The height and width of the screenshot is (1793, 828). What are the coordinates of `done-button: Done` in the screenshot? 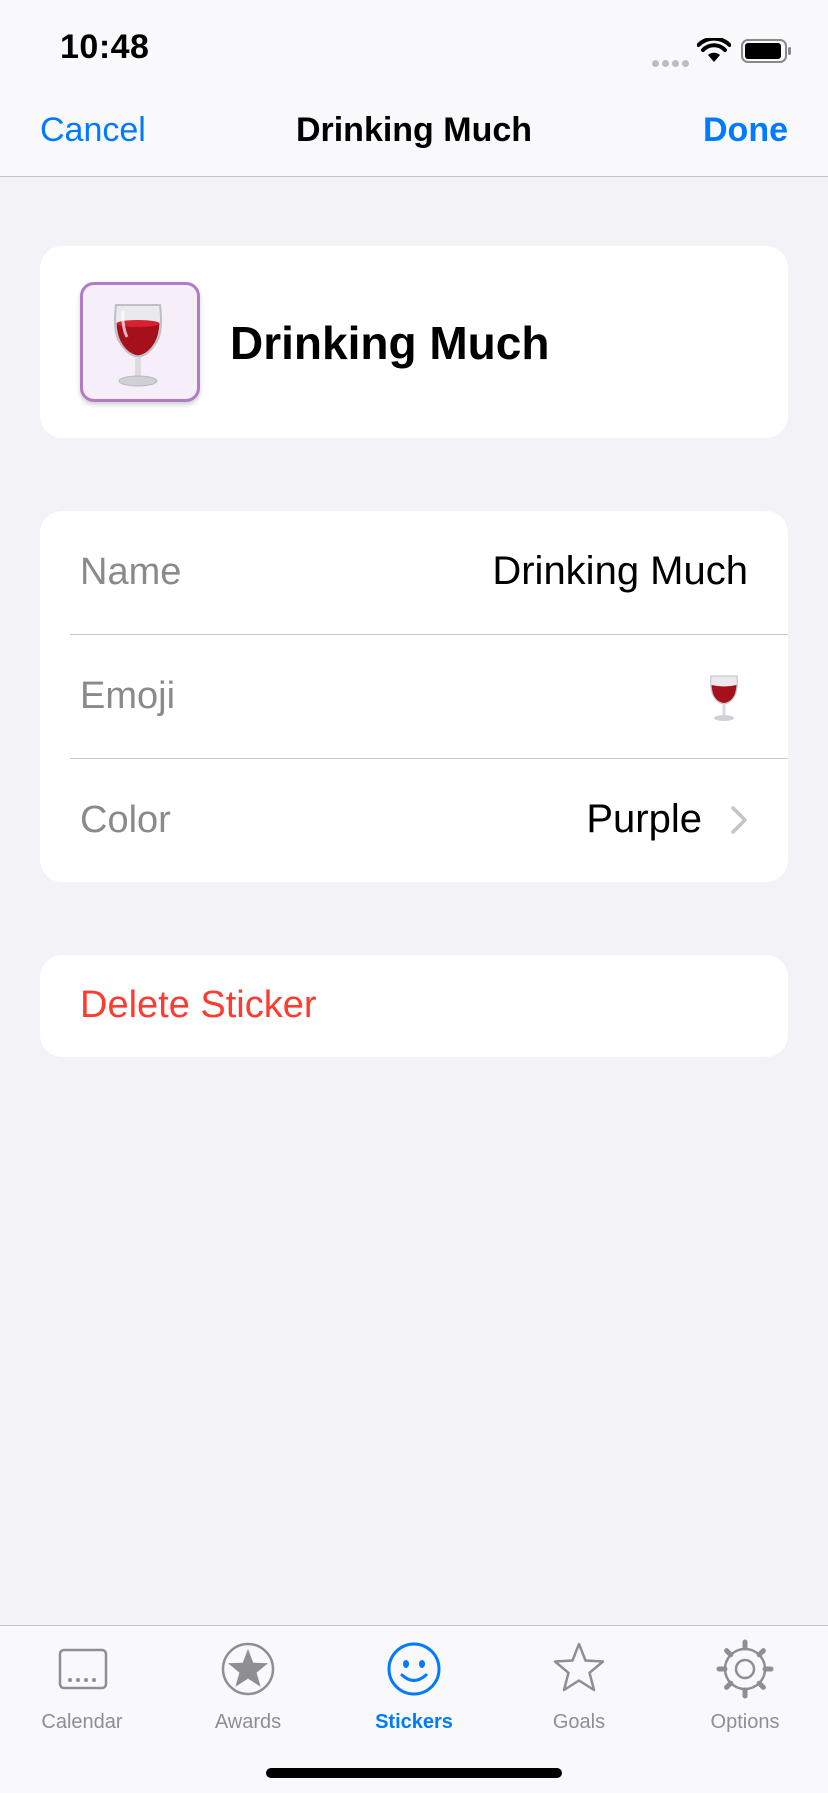 It's located at (745, 130).